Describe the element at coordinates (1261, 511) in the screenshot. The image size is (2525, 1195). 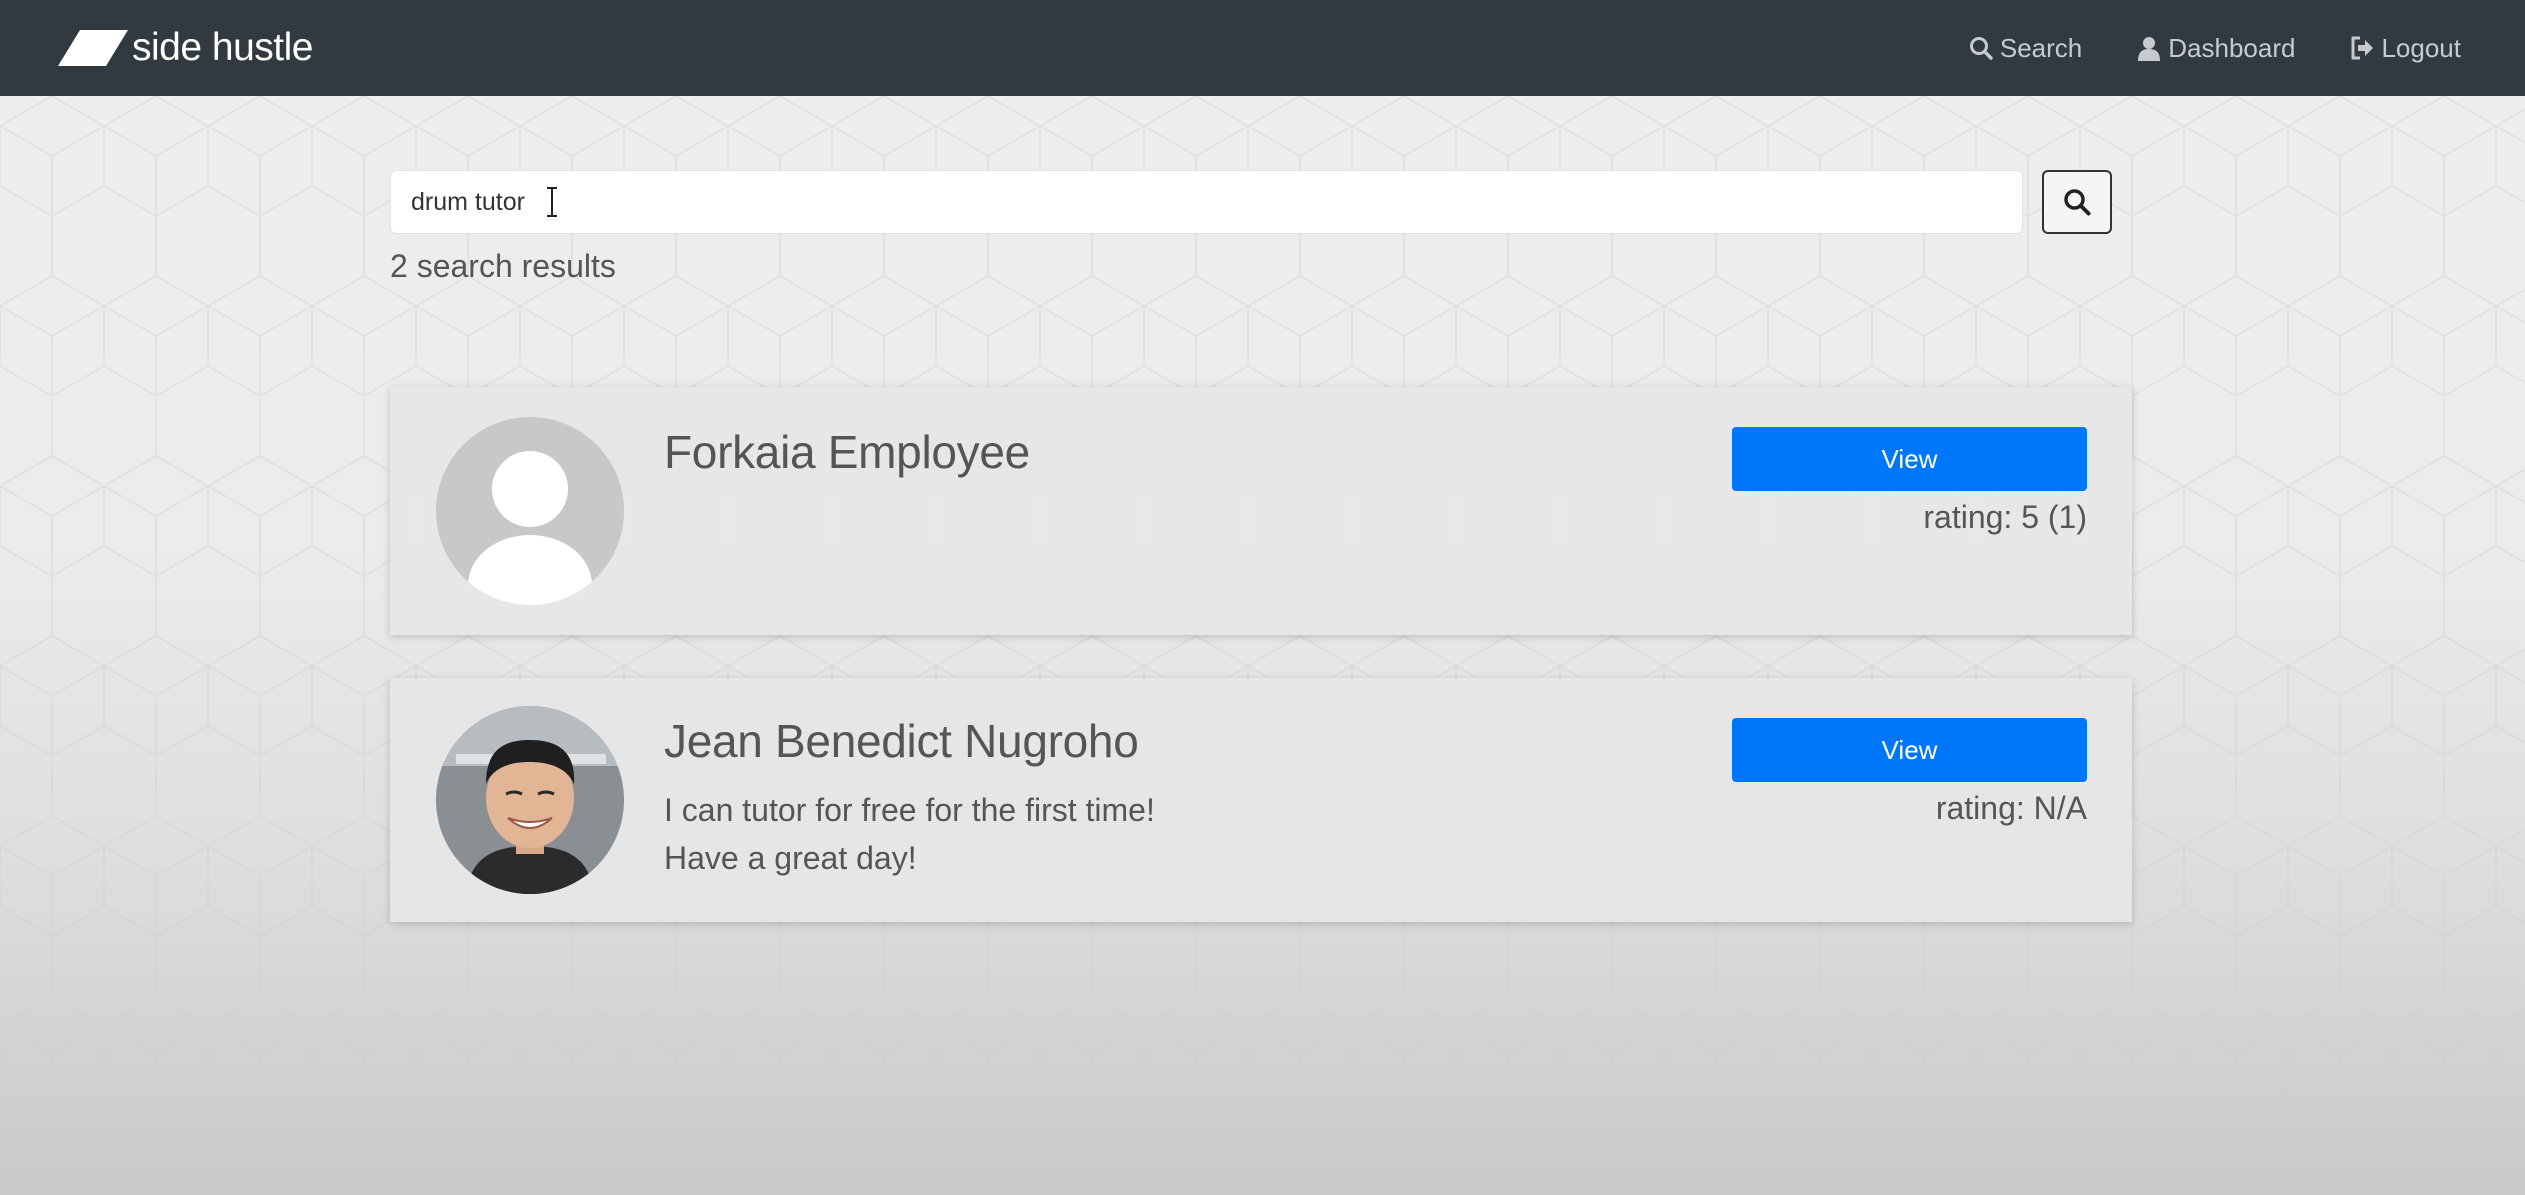
I see `result-card: Forkaia Employee View rating: 5 (1)` at that location.